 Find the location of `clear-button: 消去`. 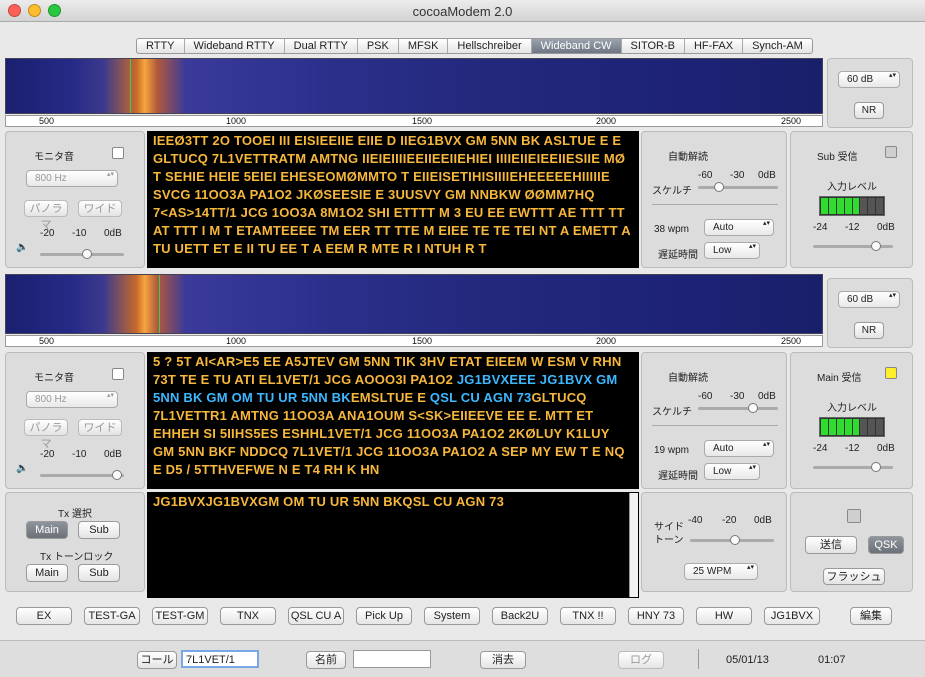

clear-button: 消去 is located at coordinates (503, 660).